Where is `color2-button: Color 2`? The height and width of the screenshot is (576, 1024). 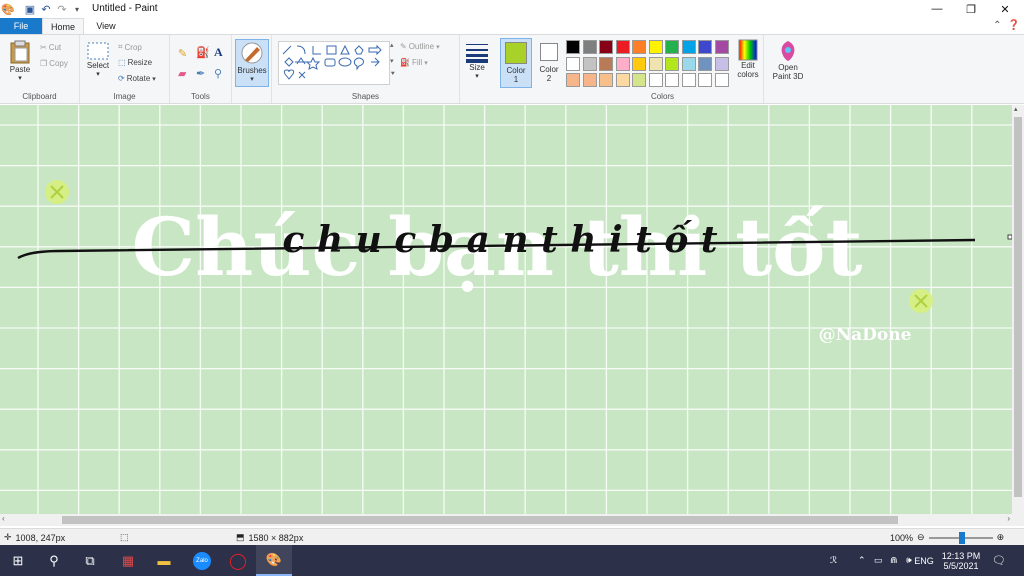 color2-button: Color 2 is located at coordinates (549, 63).